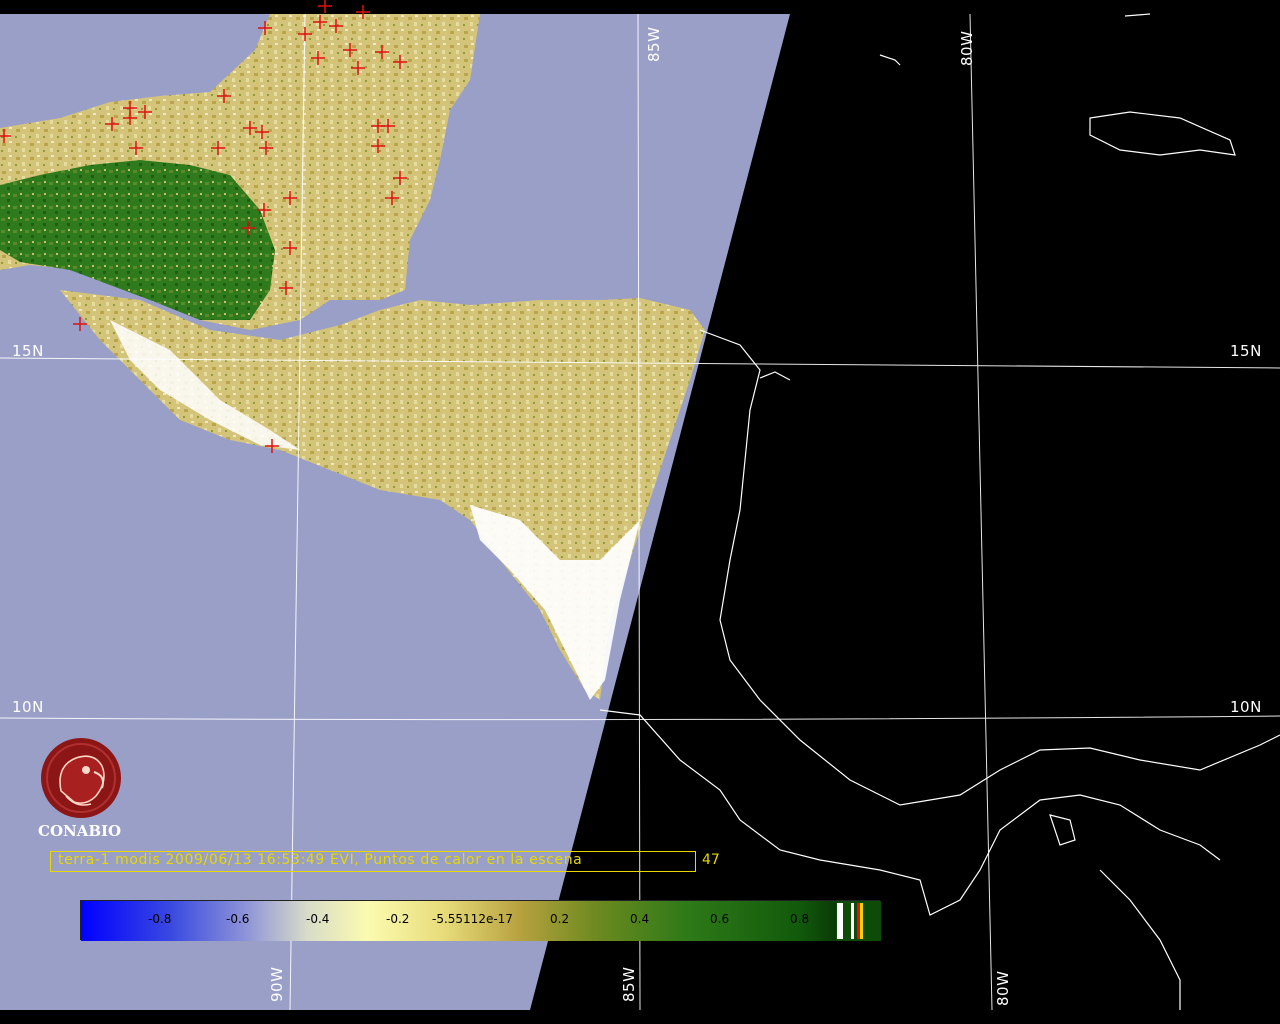 The width and height of the screenshot is (1280, 1024). I want to click on colorbar-tick-label: -0.8, so click(160, 919).